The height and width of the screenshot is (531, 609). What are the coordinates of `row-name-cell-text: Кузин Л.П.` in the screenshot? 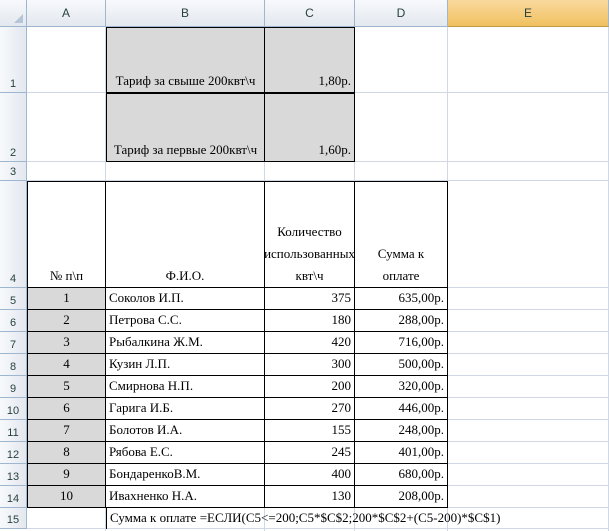 It's located at (140, 363).